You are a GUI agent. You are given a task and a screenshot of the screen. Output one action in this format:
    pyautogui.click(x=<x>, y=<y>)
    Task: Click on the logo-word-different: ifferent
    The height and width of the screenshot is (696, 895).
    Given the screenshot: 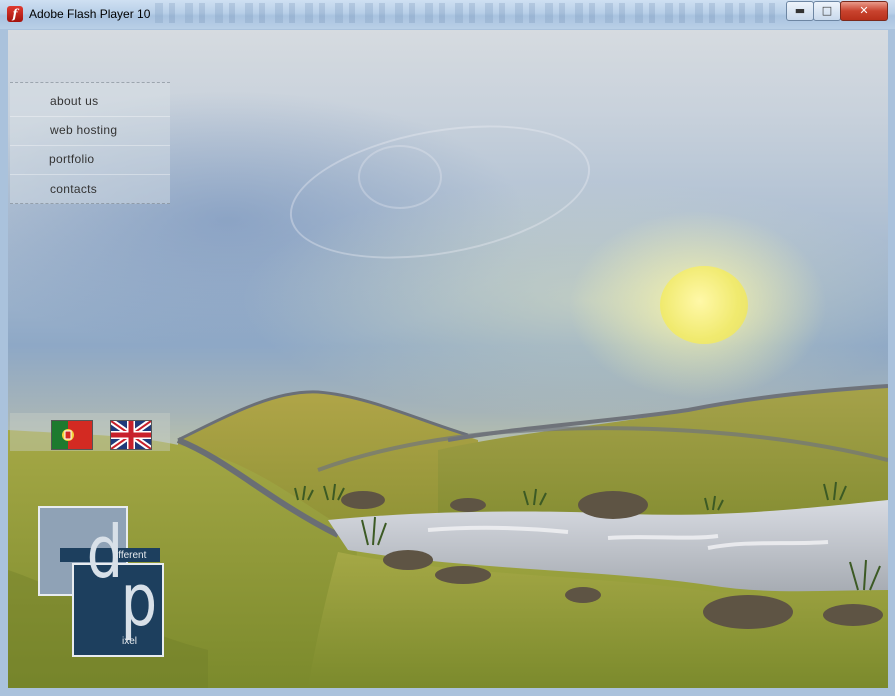 What is the action you would take?
    pyautogui.click(x=131, y=555)
    